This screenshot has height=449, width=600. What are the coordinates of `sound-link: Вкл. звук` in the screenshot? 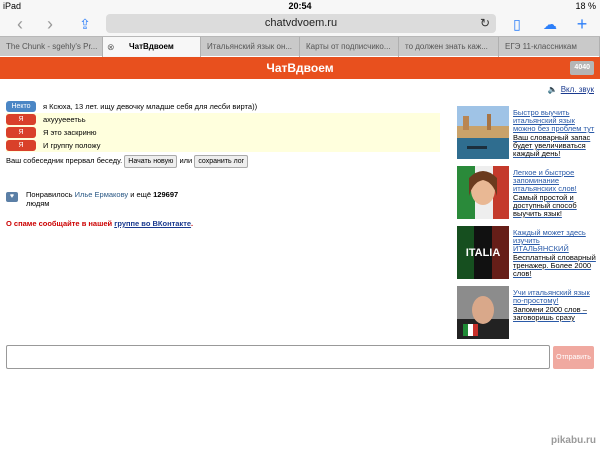 It's located at (577, 89).